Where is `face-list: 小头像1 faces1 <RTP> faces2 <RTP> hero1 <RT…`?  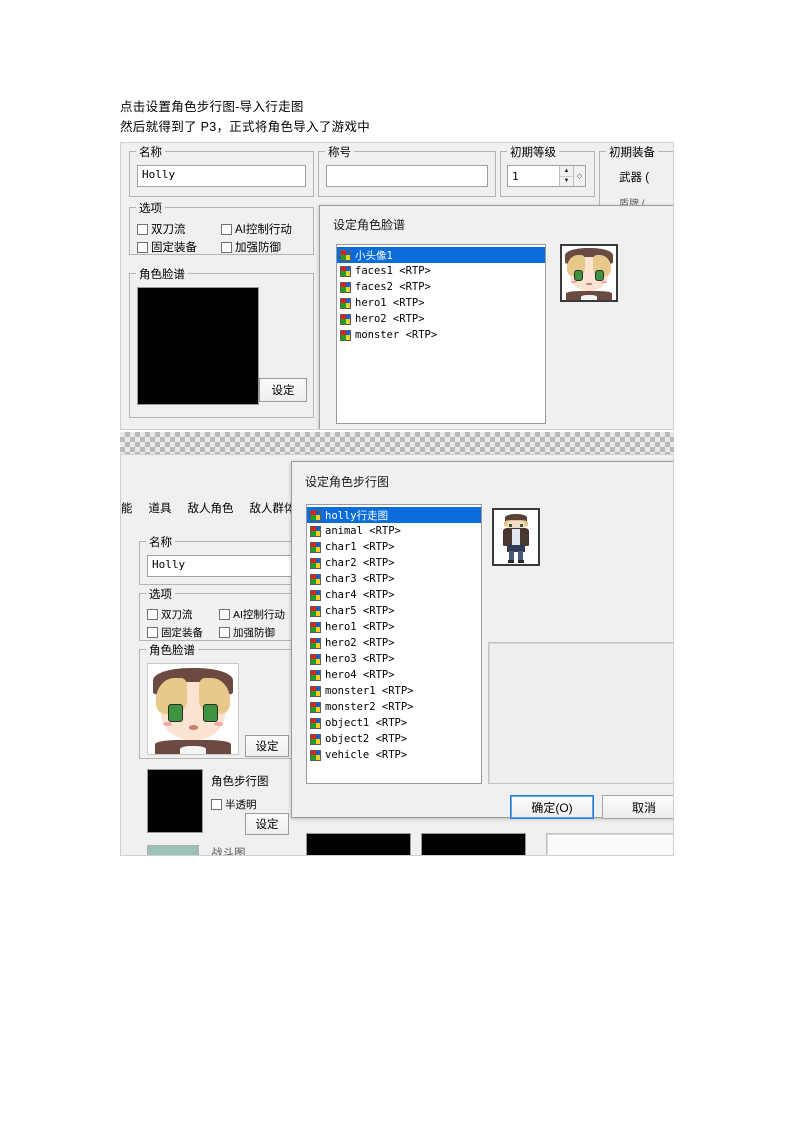 face-list: 小头像1 faces1 <RTP> faces2 <RTP> hero1 <RT… is located at coordinates (441, 334).